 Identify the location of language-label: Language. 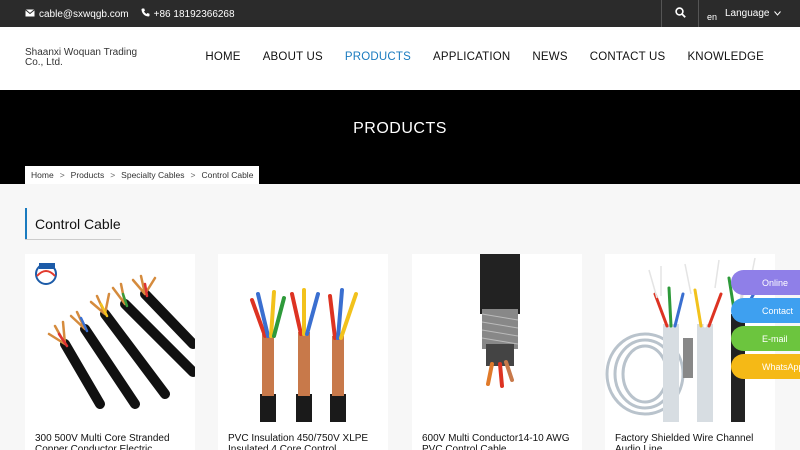
(747, 13).